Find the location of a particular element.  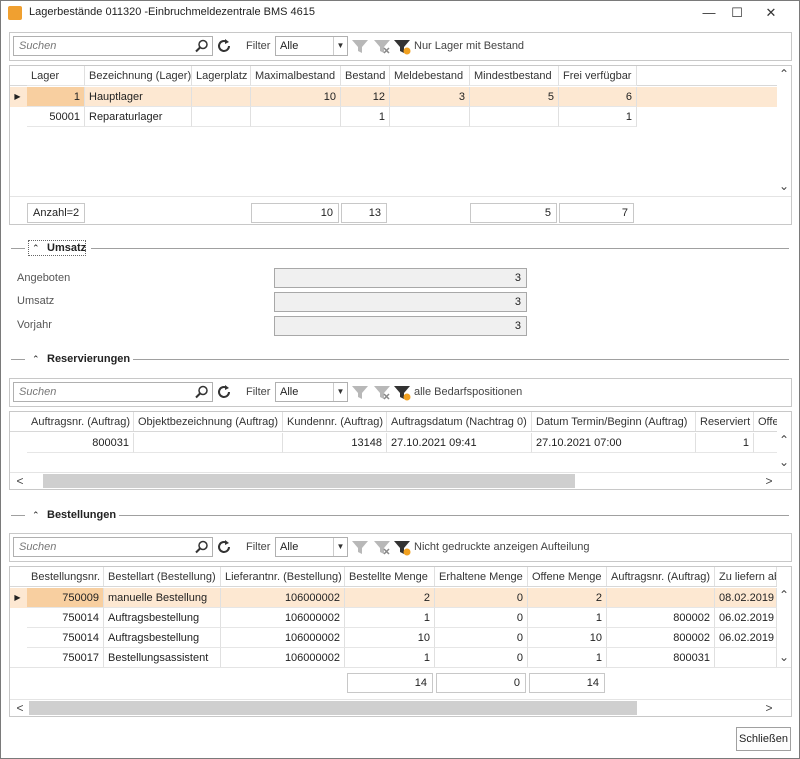

bestell-horizontal-scrollbar: < > is located at coordinates (400, 707).